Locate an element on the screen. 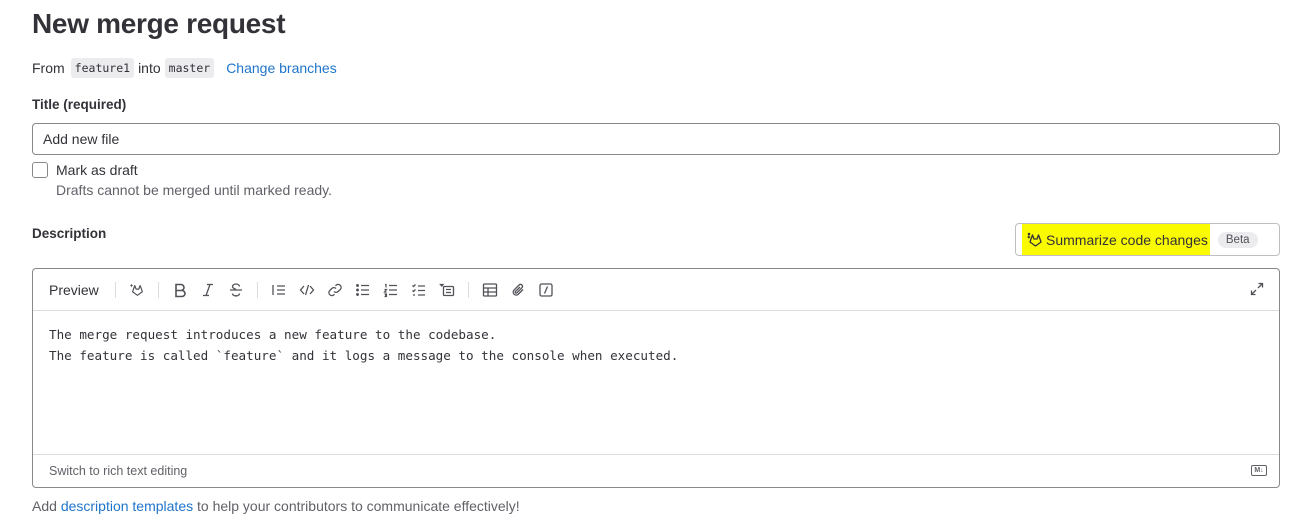 Image resolution: width=1289 pixels, height=527 pixels. into-label: into is located at coordinates (149, 68).